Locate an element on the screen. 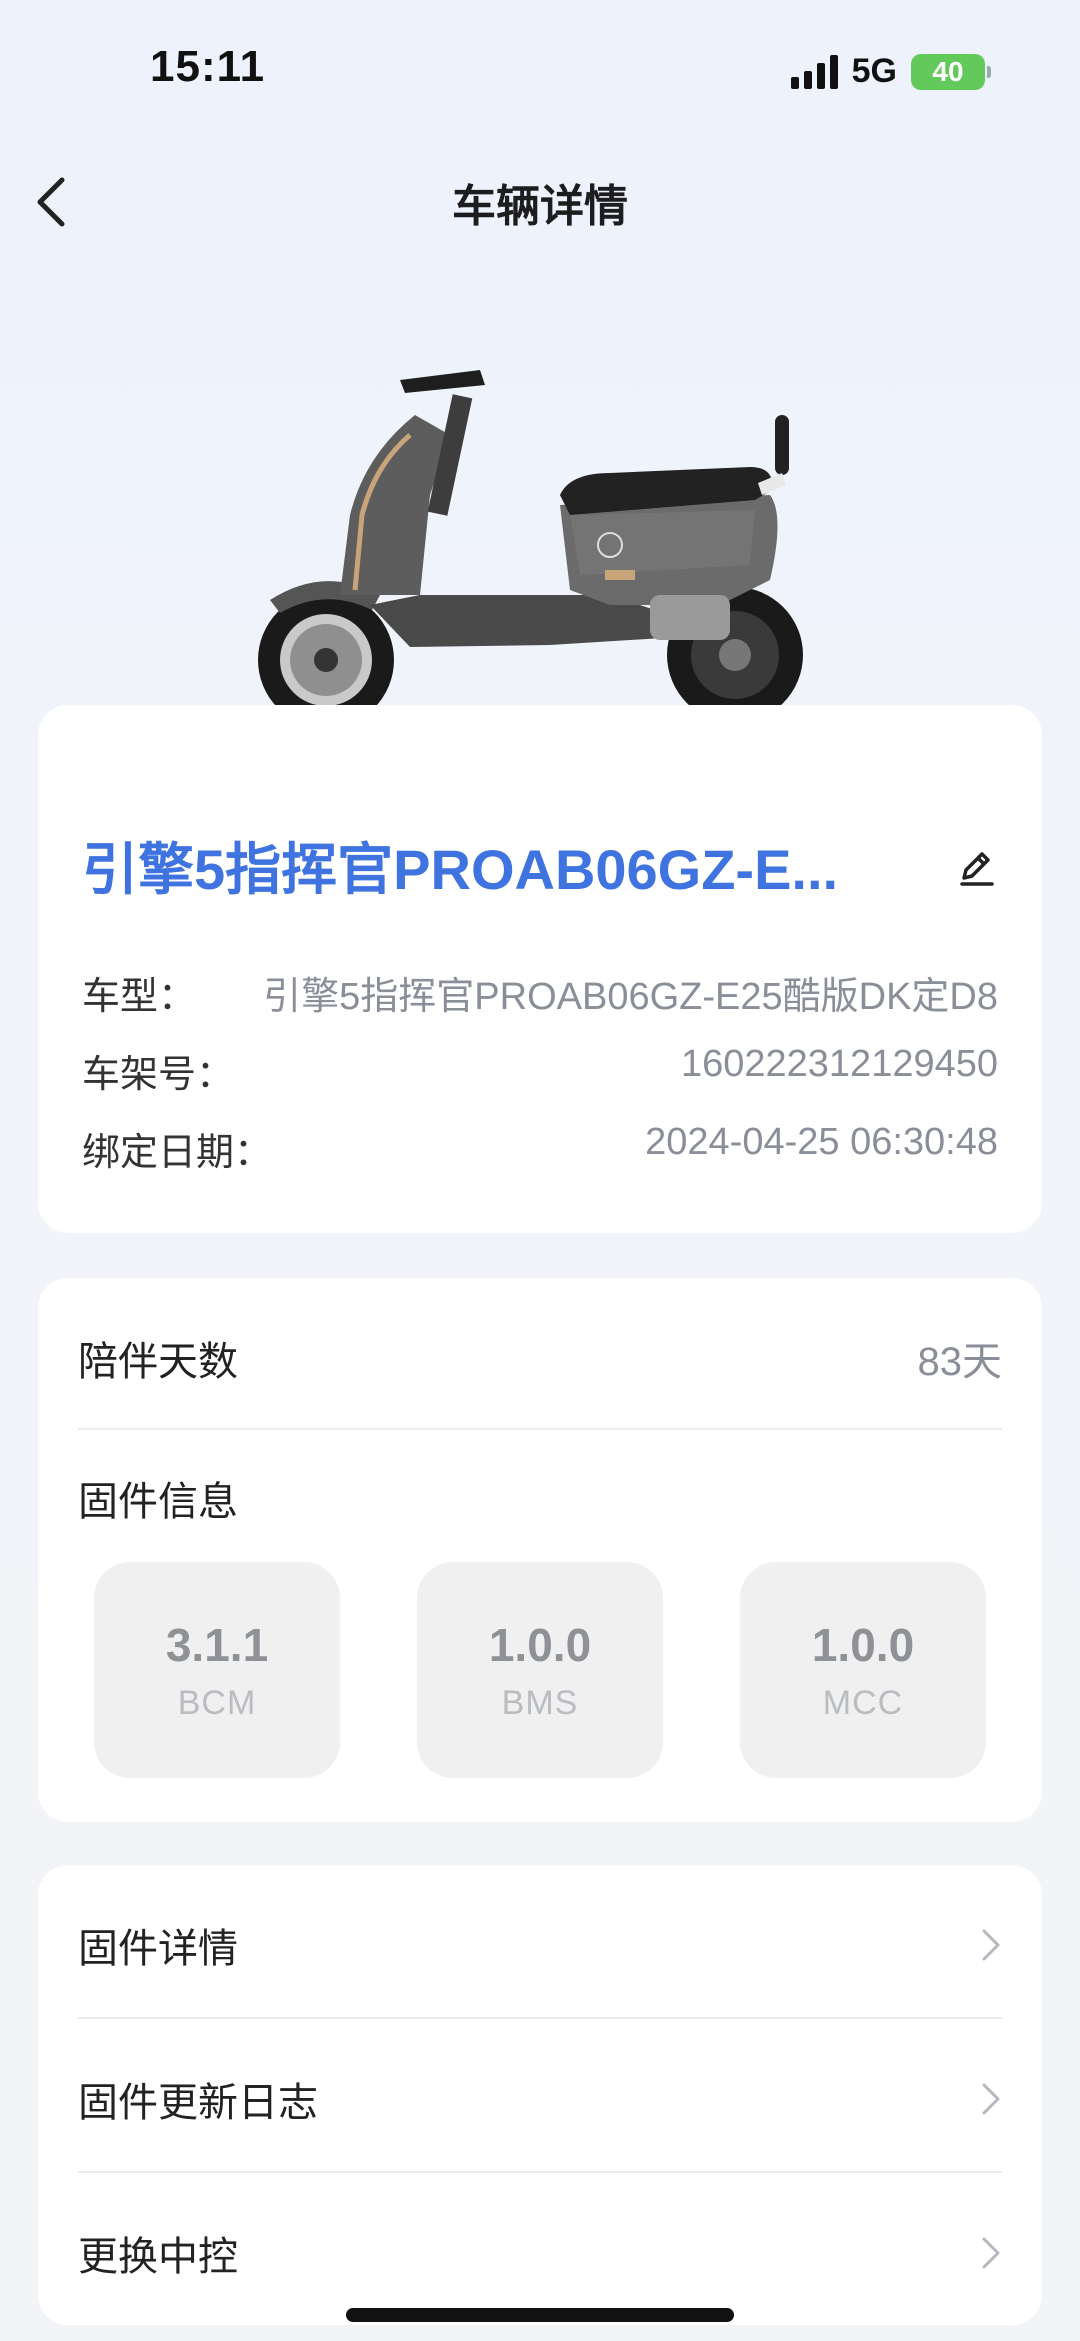 This screenshot has width=1080, height=2341. scooter-image is located at coordinates (530, 549).